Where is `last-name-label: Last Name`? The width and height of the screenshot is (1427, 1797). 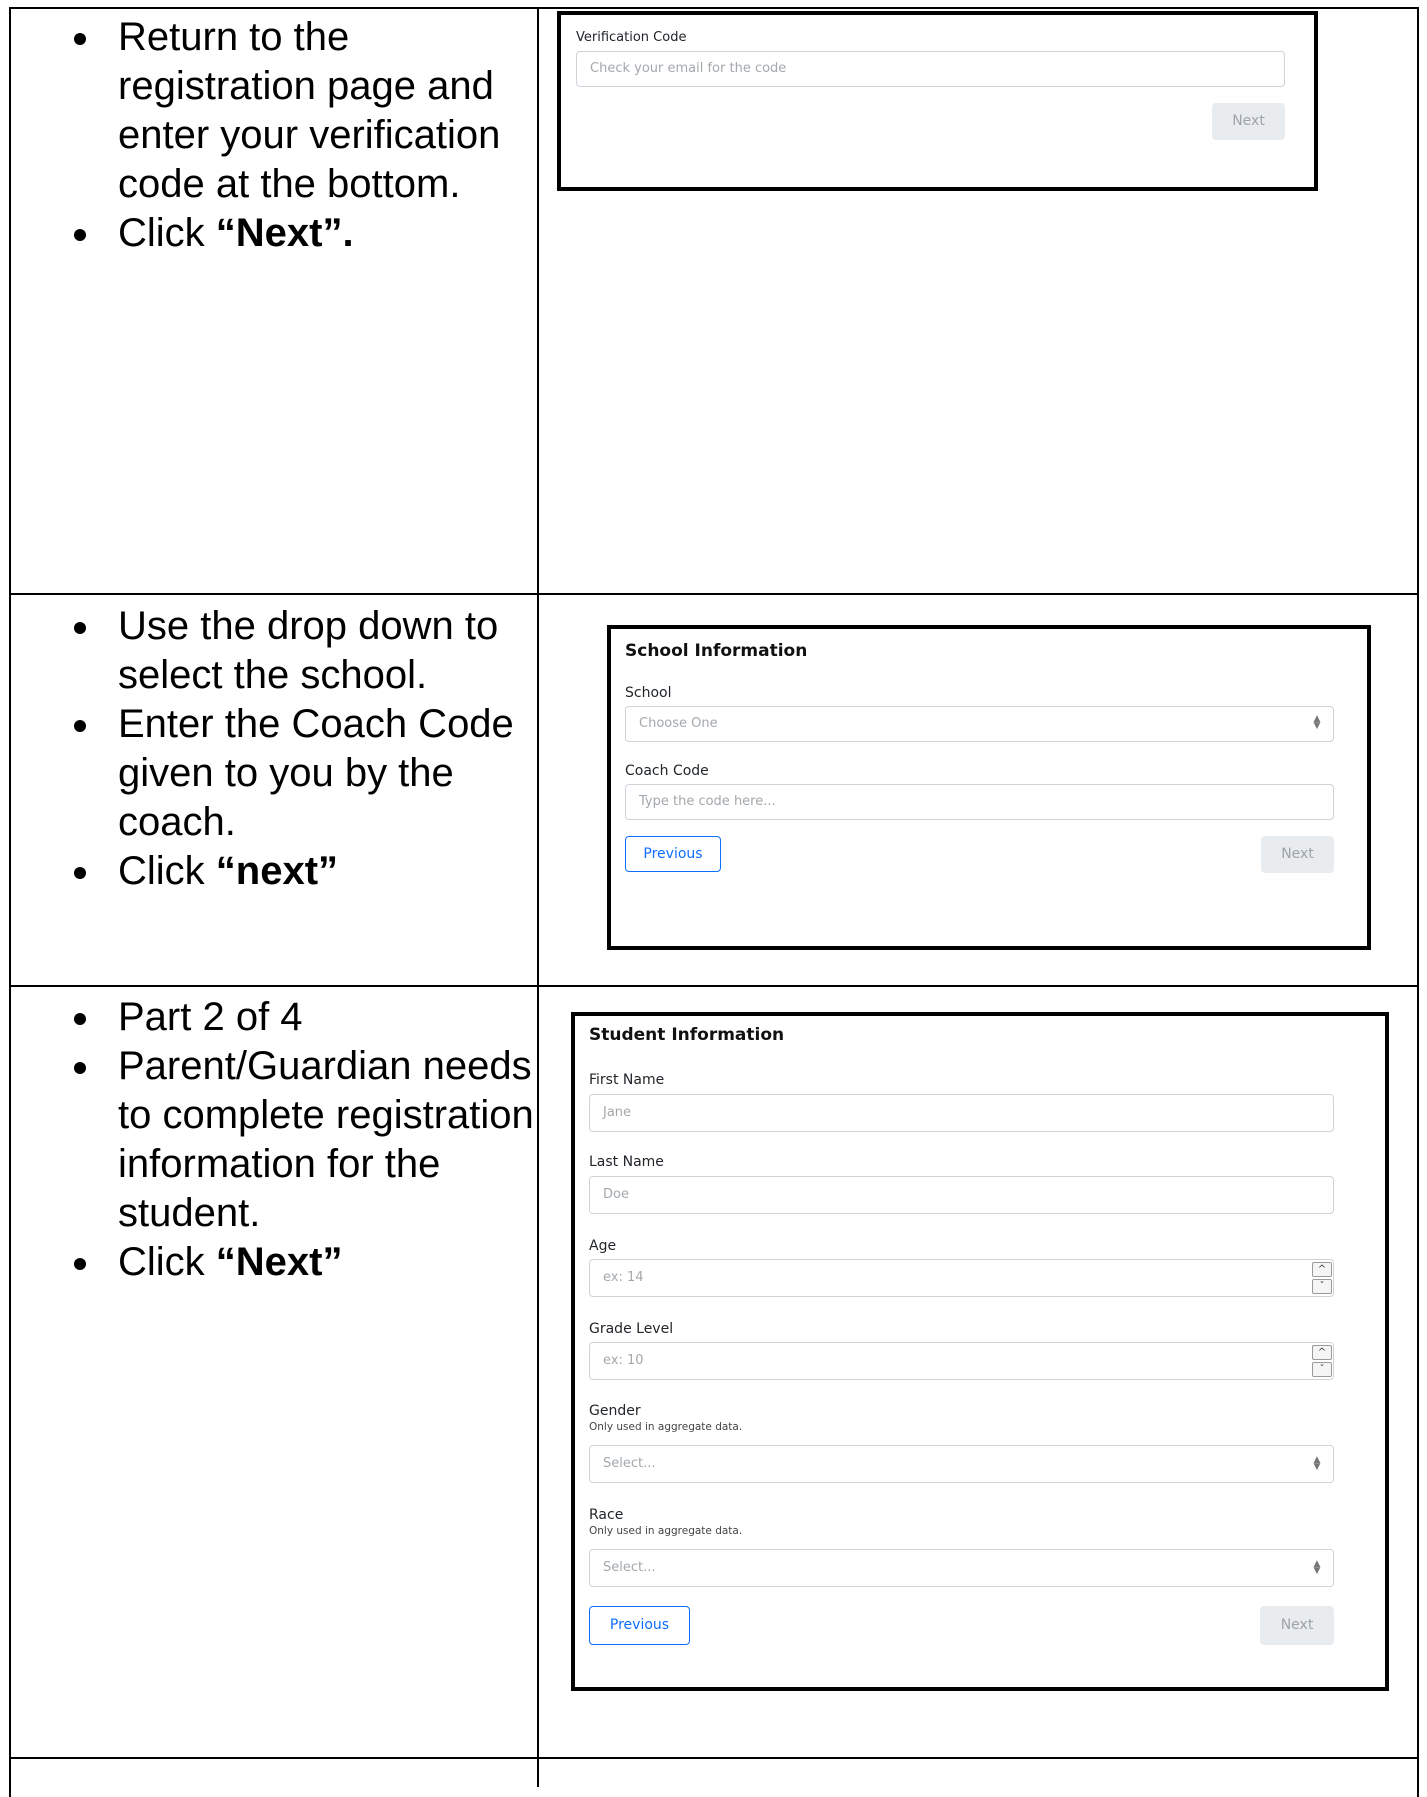 last-name-label: Last Name is located at coordinates (626, 1162).